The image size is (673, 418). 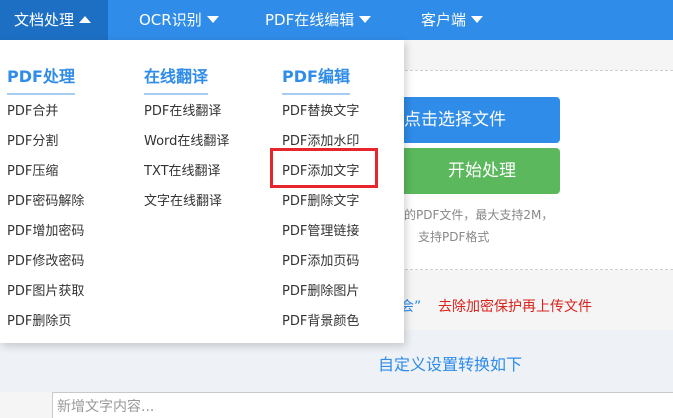 What do you see at coordinates (182, 109) in the screenshot?
I see `menu-item-pdf-translate: PDF在线翻译` at bounding box center [182, 109].